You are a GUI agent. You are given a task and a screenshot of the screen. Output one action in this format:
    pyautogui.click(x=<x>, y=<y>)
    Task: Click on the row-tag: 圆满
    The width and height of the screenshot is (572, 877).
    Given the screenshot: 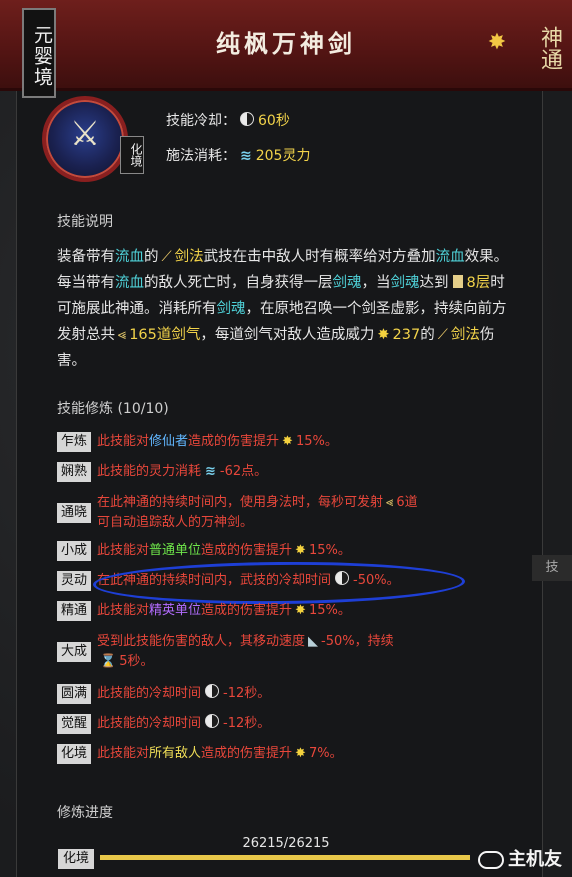 What is the action you would take?
    pyautogui.click(x=74, y=694)
    